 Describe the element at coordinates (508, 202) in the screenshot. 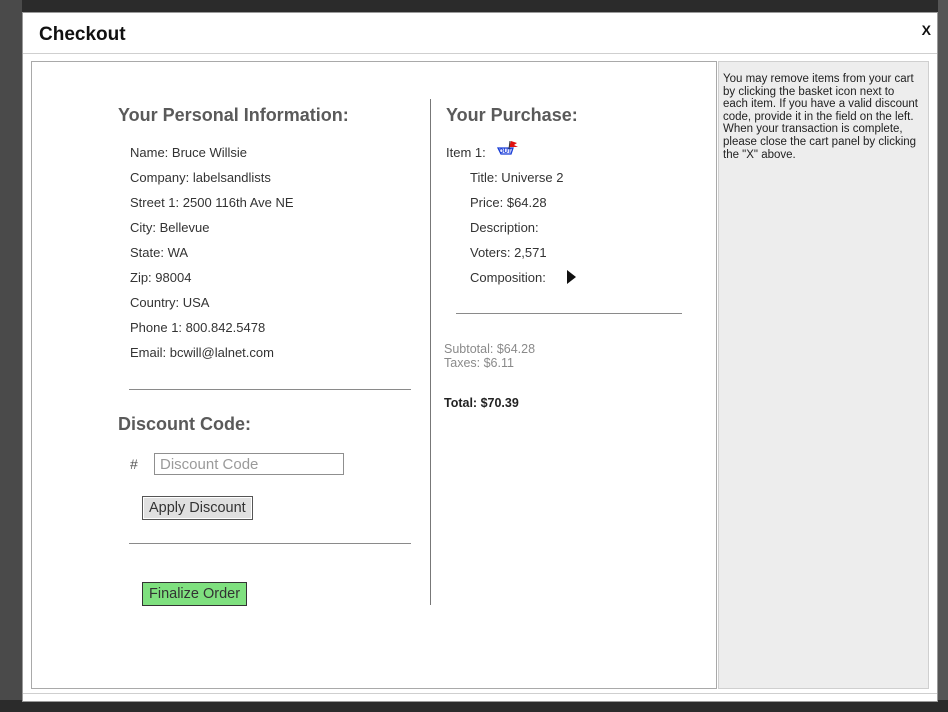

I see `item-price: Price: $64.28` at that location.